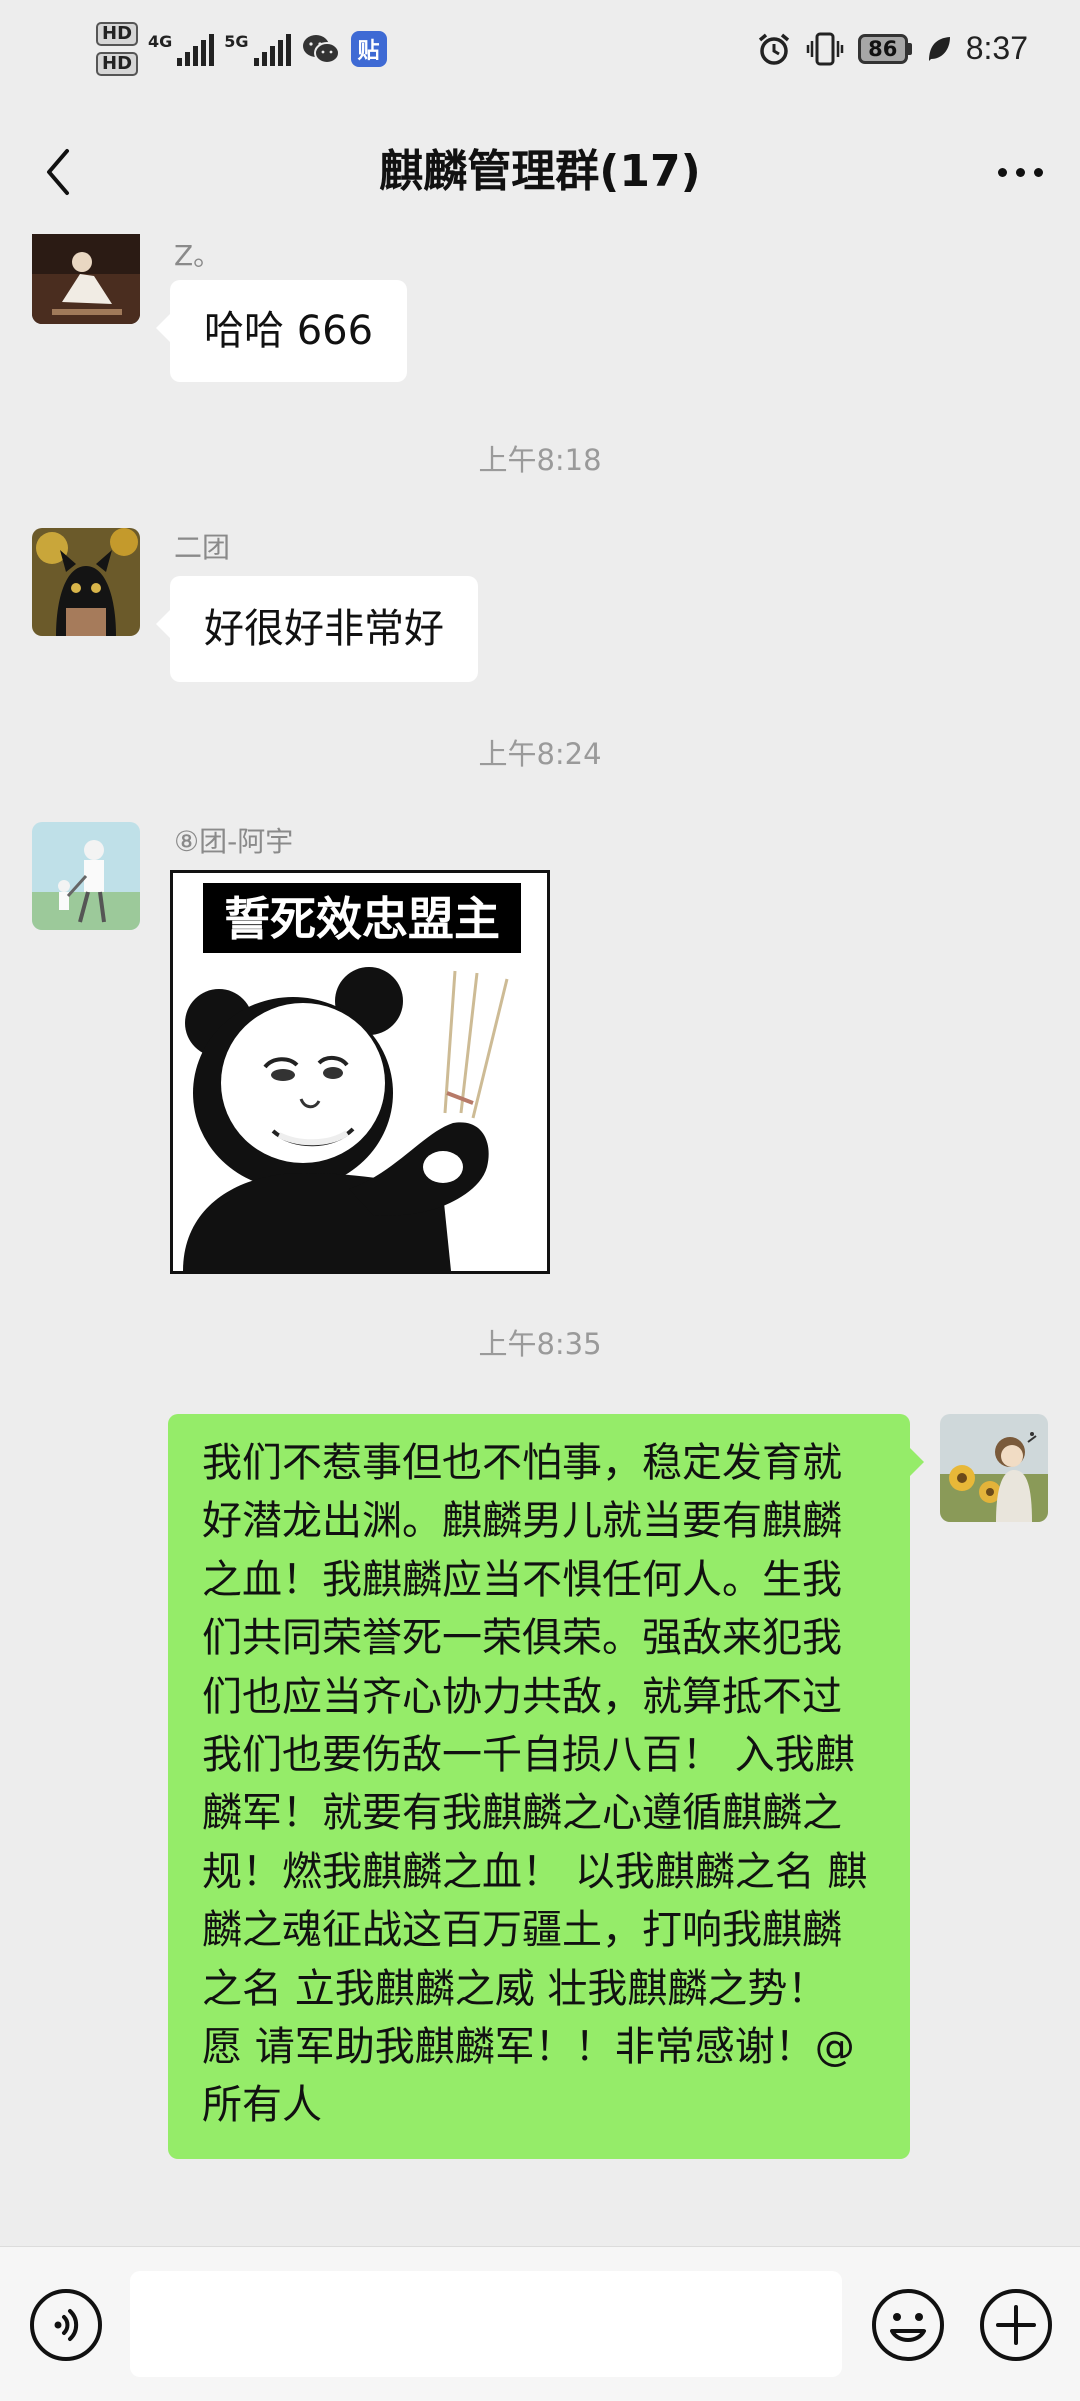  I want to click on message-bubble: 哈哈 666, so click(281, 331).